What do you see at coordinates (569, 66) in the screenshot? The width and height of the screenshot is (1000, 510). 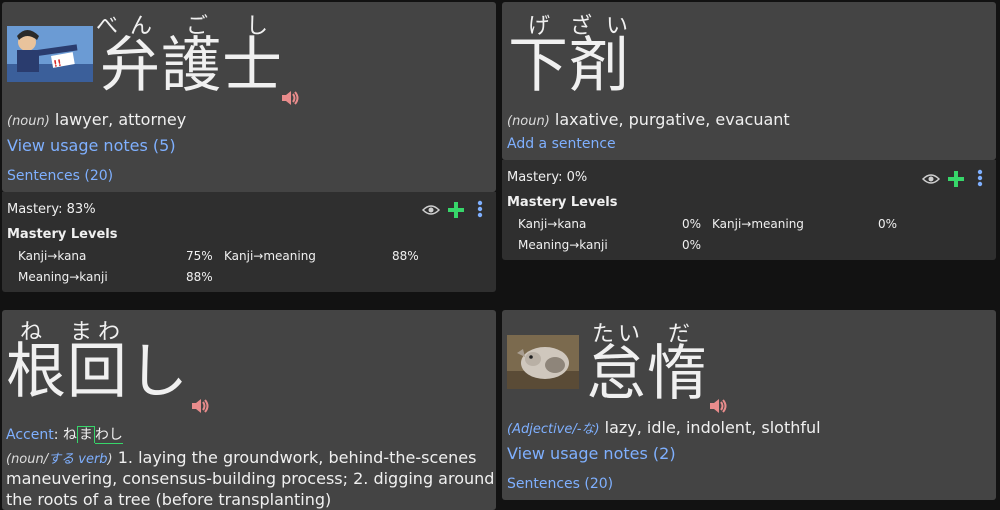 I see `kanji-word: 下剤` at bounding box center [569, 66].